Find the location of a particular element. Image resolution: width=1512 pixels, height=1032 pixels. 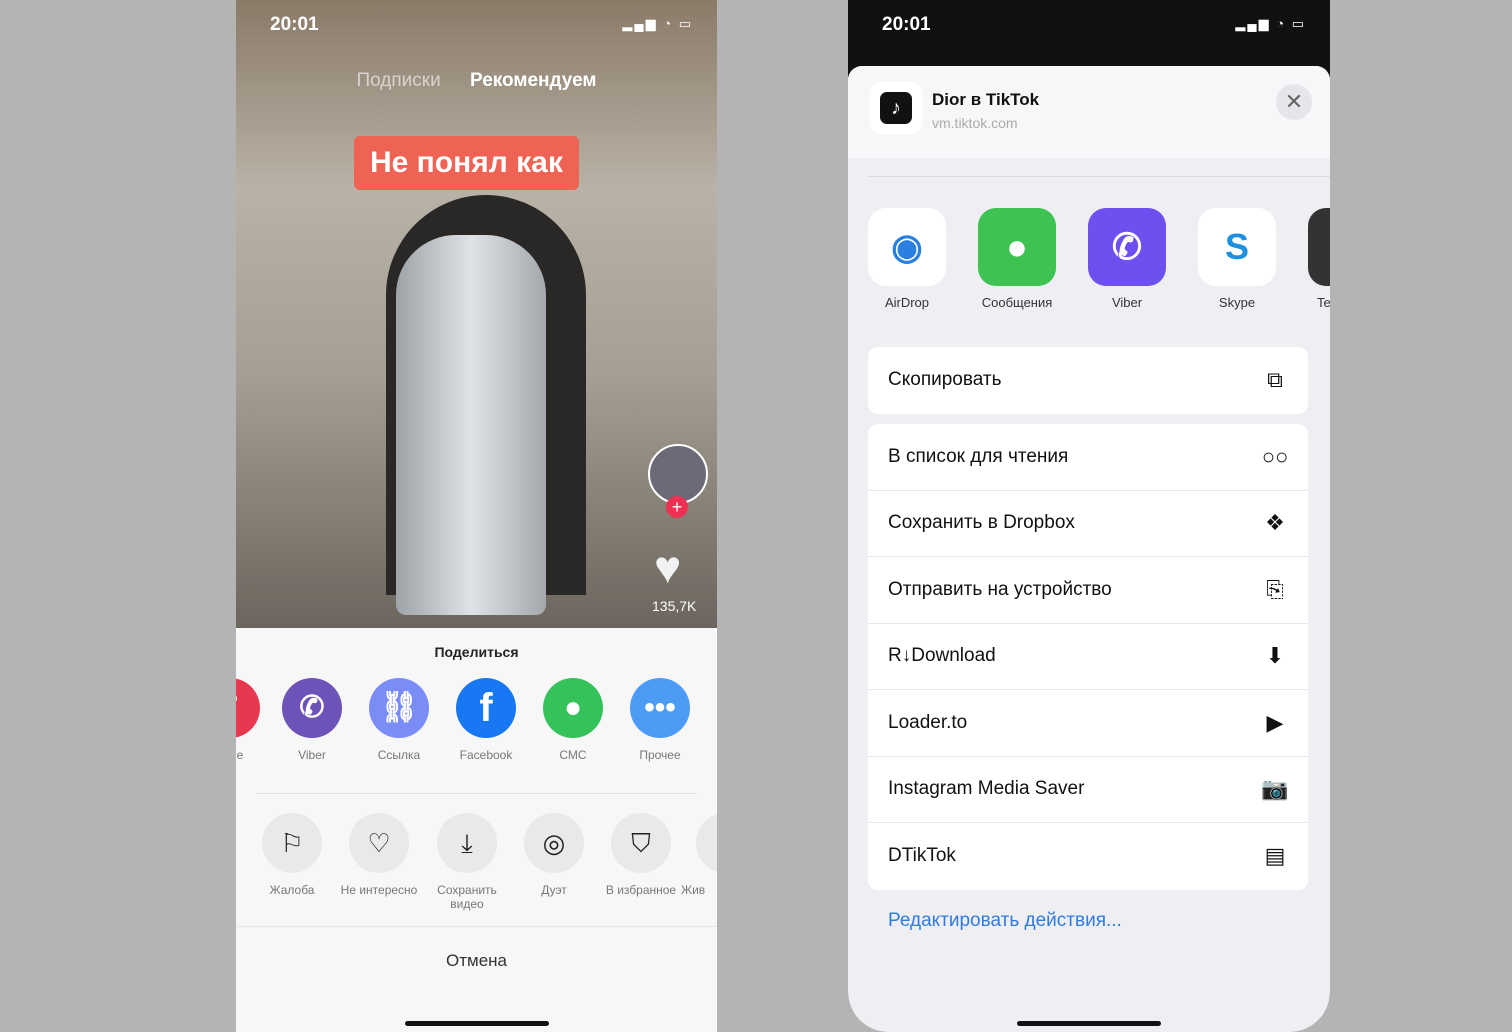

divider is located at coordinates (1099, 176).